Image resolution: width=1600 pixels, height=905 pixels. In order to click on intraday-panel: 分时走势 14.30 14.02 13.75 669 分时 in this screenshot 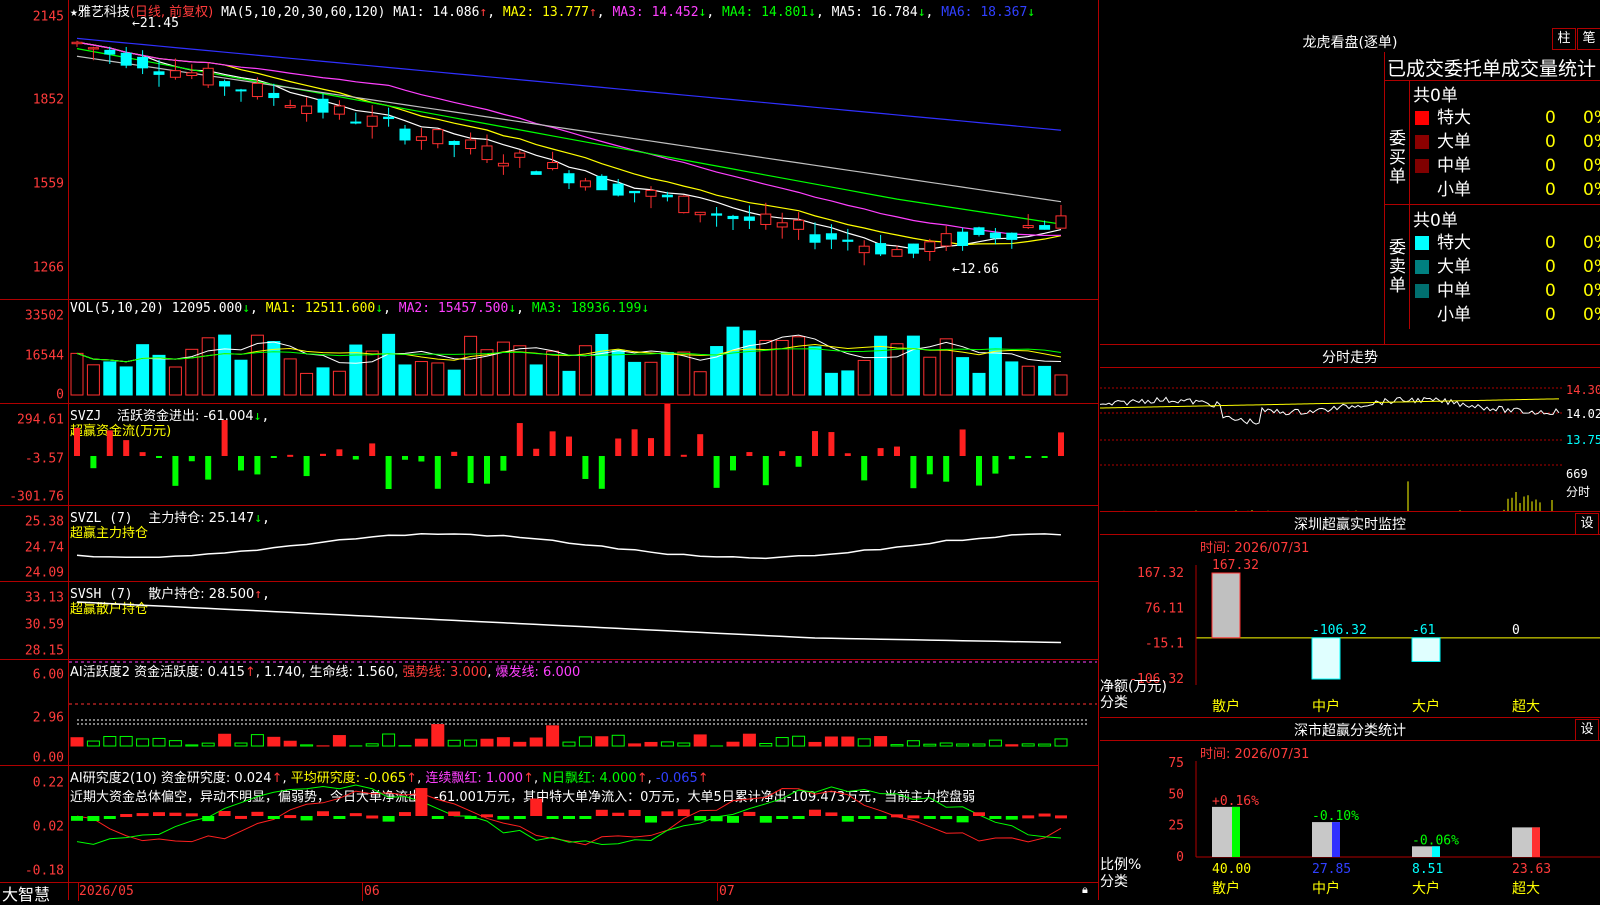, I will do `click(1350, 428)`.